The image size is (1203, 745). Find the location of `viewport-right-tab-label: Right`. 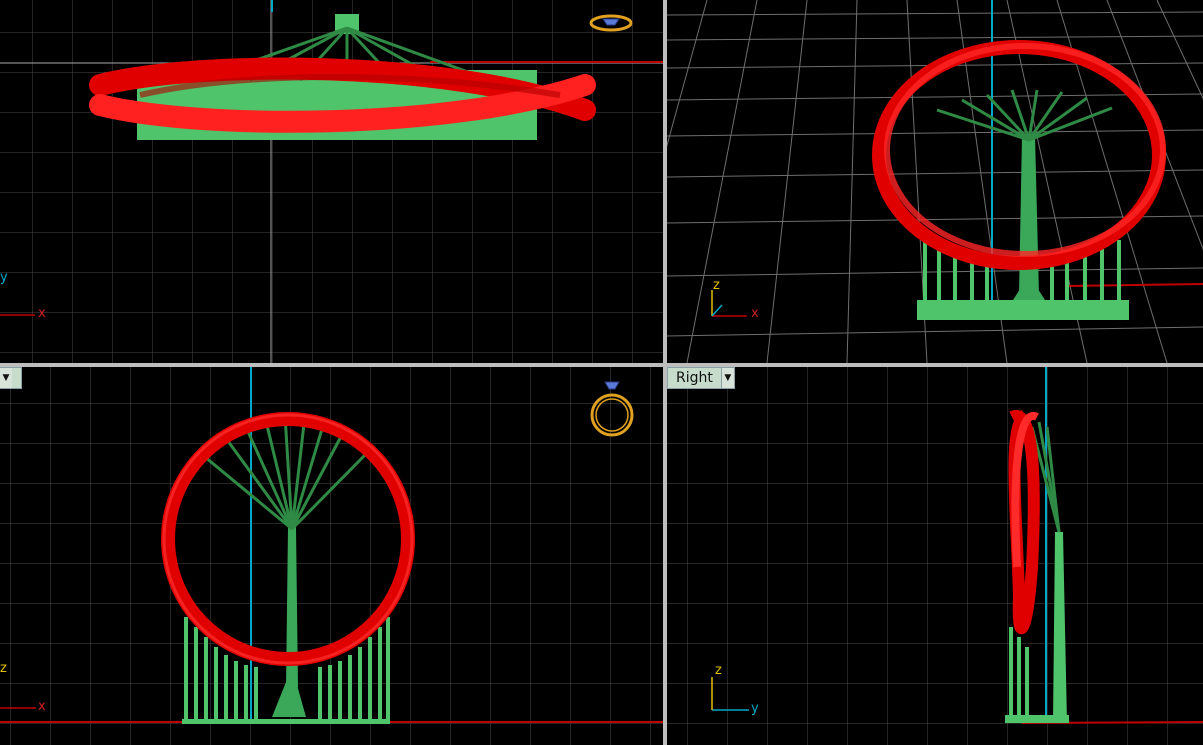

viewport-right-tab-label: Right is located at coordinates (694, 378).